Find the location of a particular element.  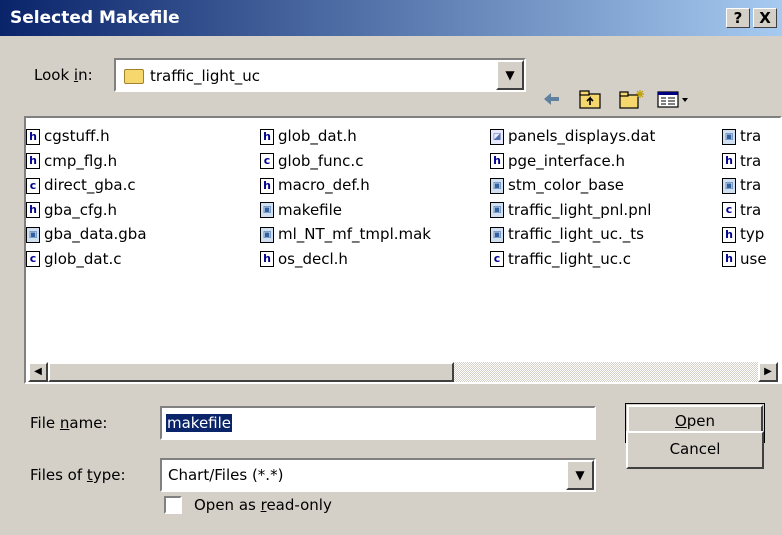

back-arrow-icon is located at coordinates (551, 99).